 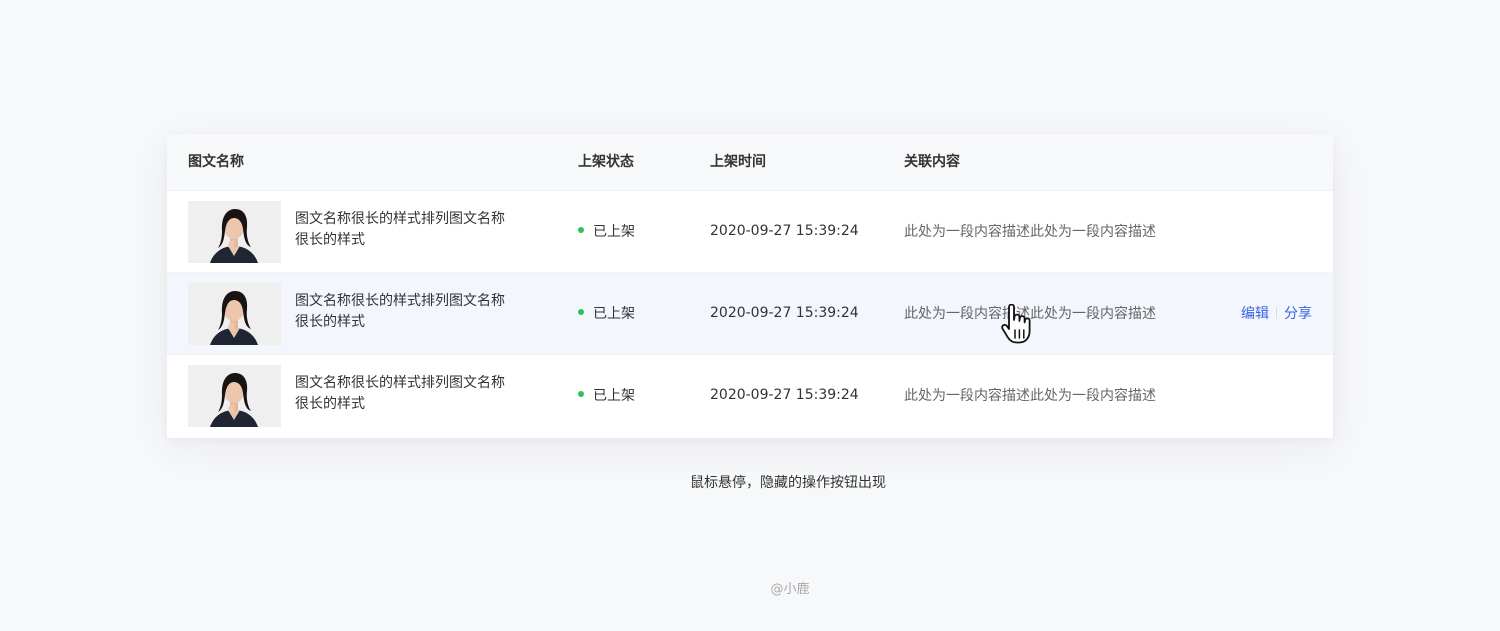 What do you see at coordinates (790, 589) in the screenshot?
I see `author-credit: @小鹿` at bounding box center [790, 589].